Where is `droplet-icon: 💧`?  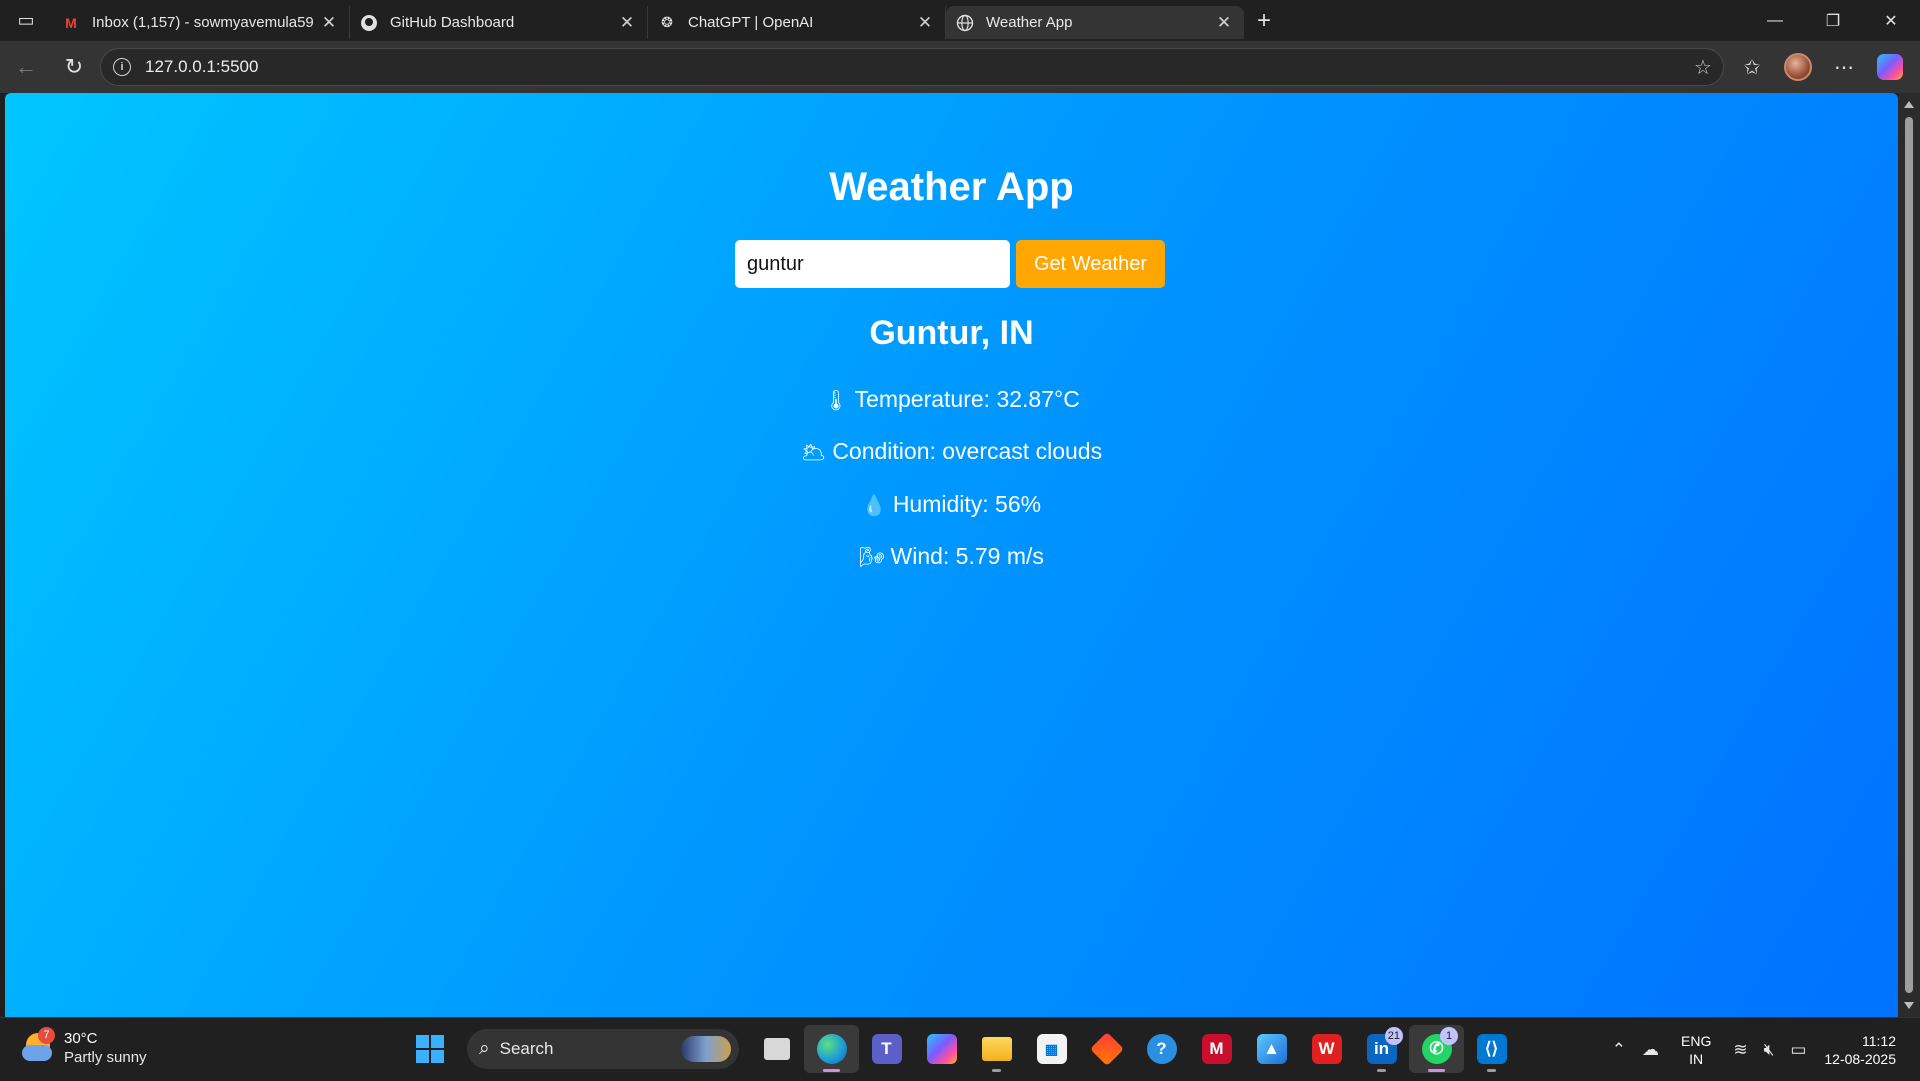 droplet-icon: 💧 is located at coordinates (874, 506).